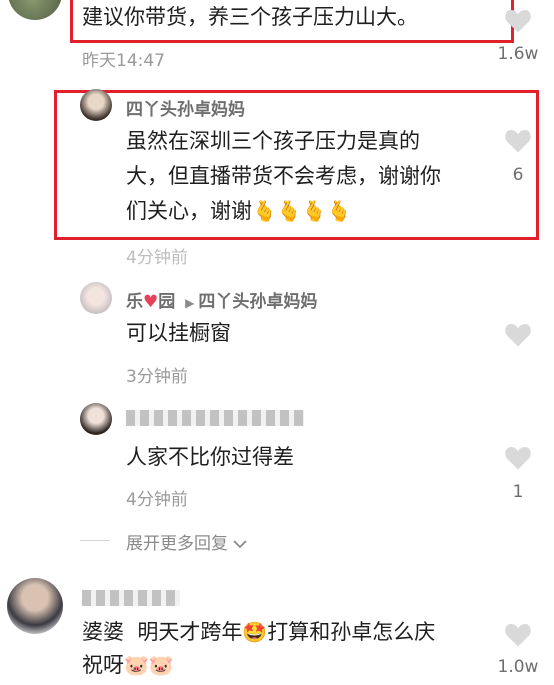 The width and height of the screenshot is (554, 685). What do you see at coordinates (518, 54) in the screenshot?
I see `like-count: 1.6w` at bounding box center [518, 54].